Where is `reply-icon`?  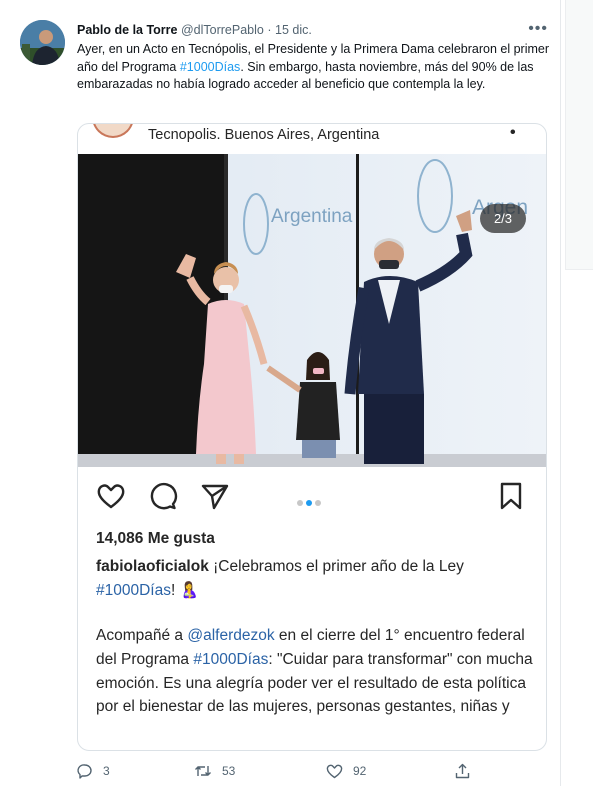 reply-icon is located at coordinates (84, 771).